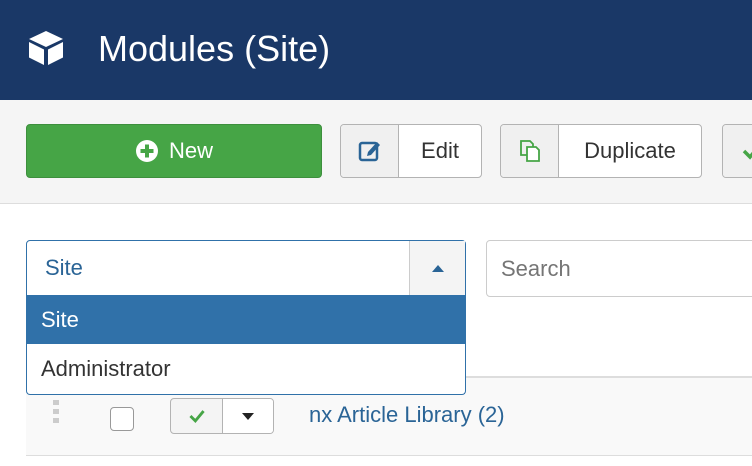  I want to click on duplicate-icon-cell, so click(530, 151).